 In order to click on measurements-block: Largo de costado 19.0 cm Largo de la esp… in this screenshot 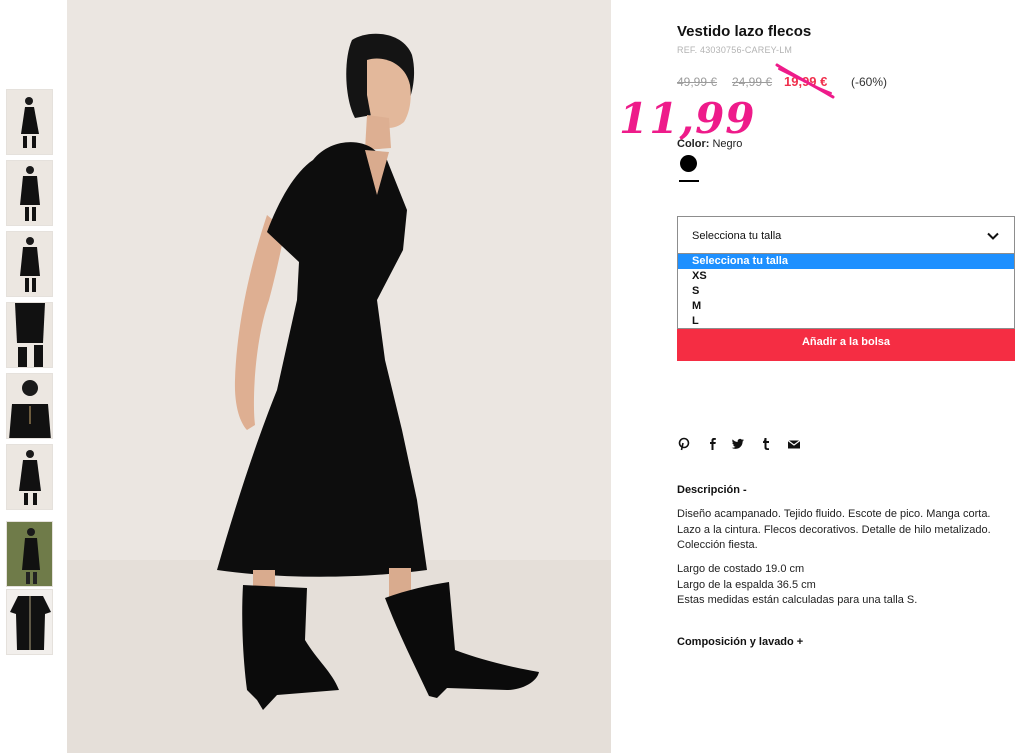, I will do `click(842, 585)`.